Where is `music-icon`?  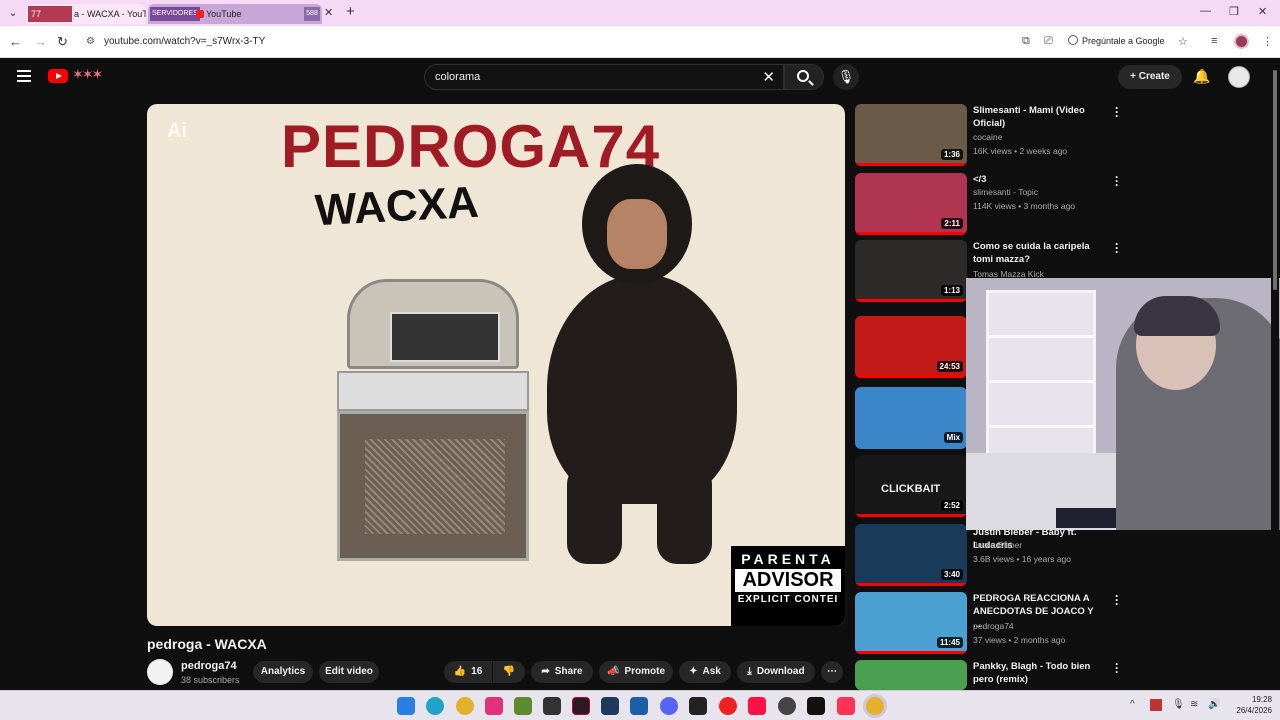
music-icon is located at coordinates (757, 706).